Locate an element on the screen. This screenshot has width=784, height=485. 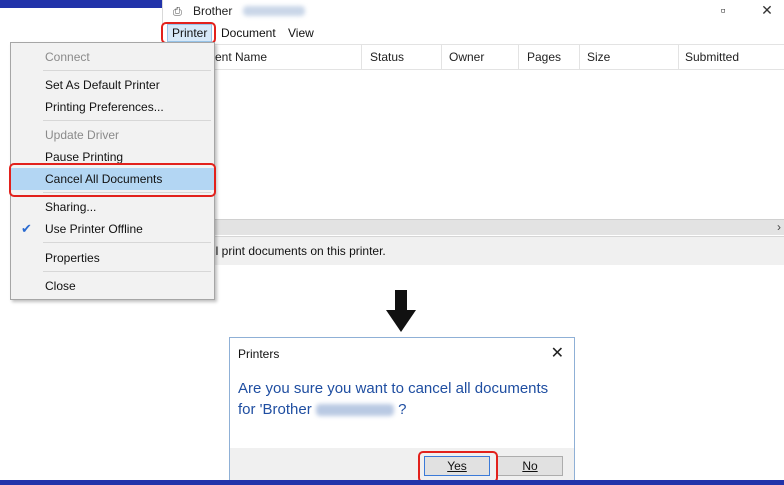
col-owner: Owner is located at coordinates (466, 57).